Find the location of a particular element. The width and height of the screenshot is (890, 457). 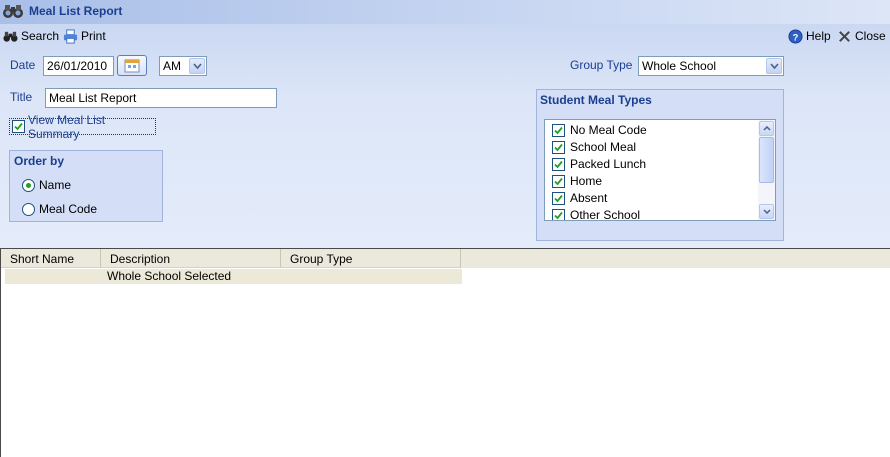

list-item: Packed Lunch is located at coordinates (599, 164).